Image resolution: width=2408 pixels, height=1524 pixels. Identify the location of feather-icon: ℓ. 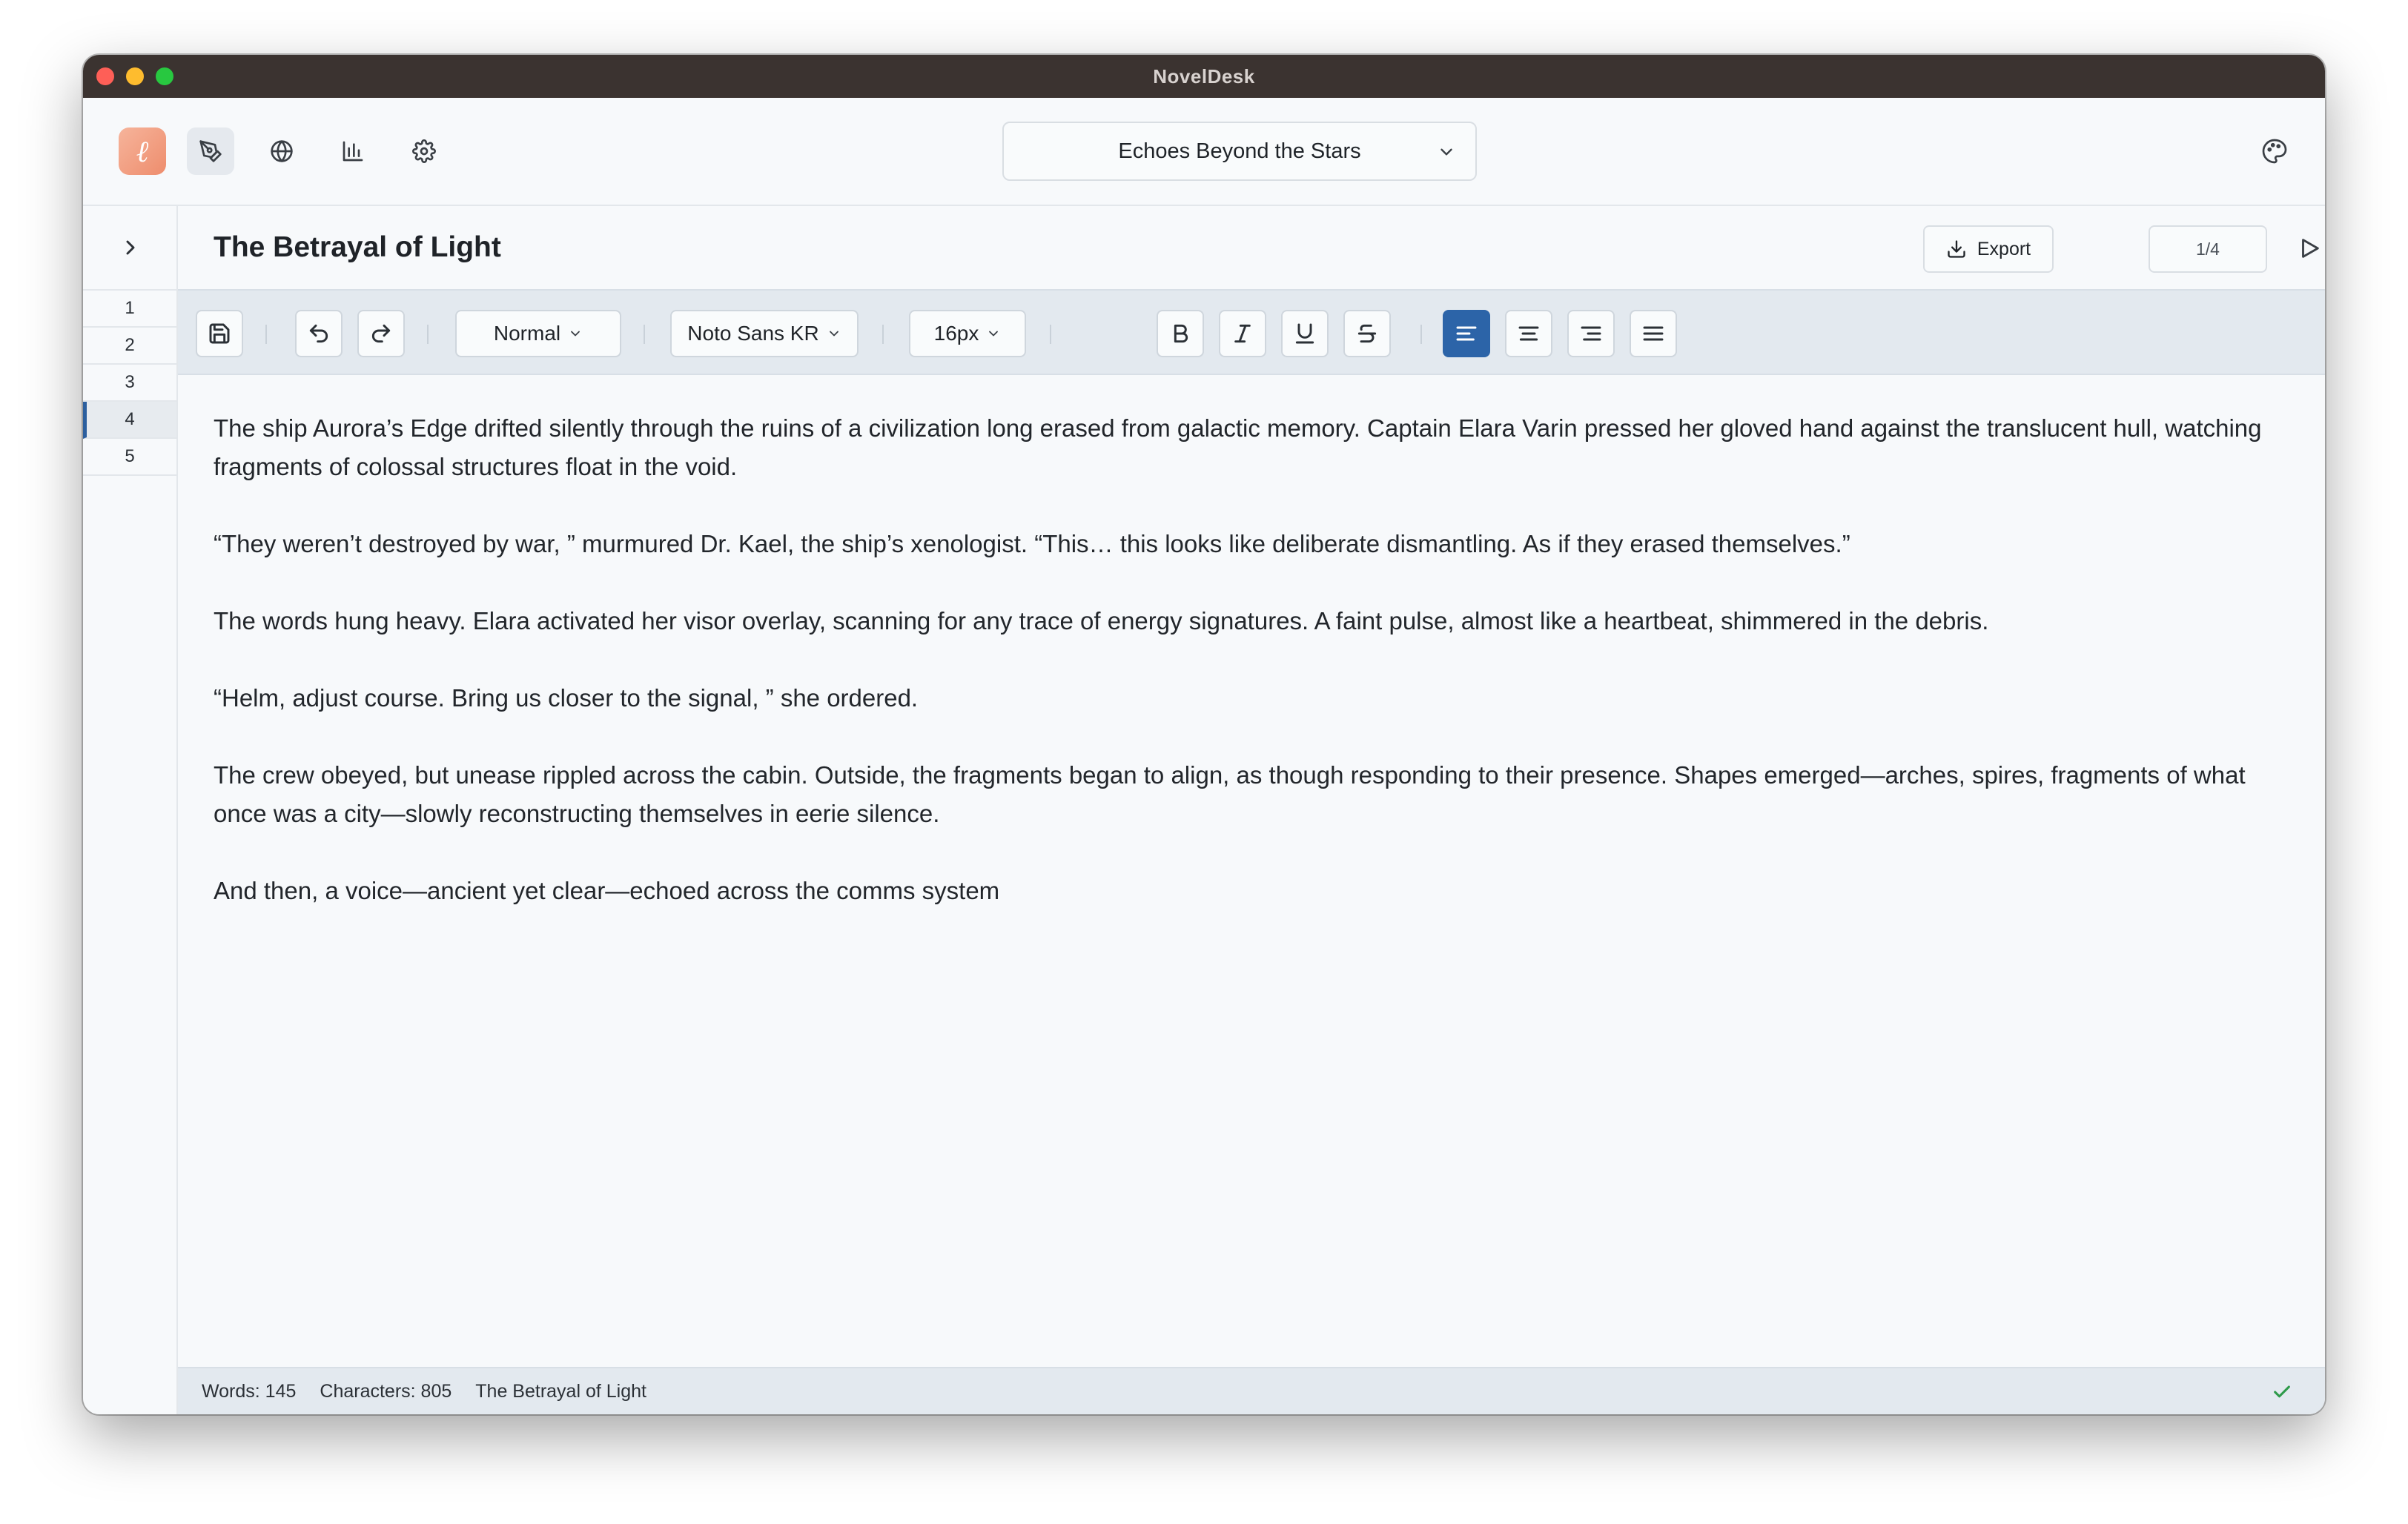
(142, 151).